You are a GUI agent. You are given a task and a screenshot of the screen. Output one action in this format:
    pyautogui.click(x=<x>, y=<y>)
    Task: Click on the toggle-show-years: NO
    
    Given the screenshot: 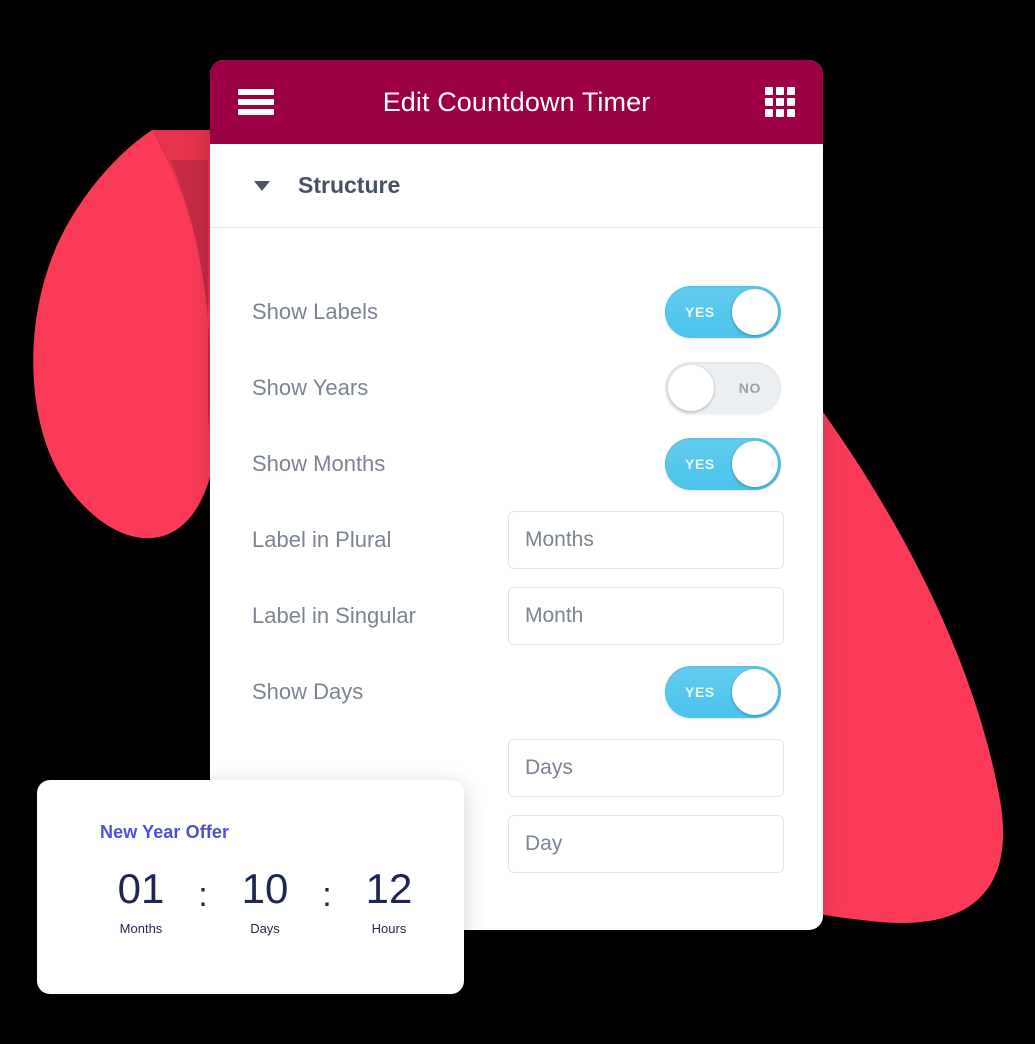 What is the action you would take?
    pyautogui.click(x=723, y=388)
    